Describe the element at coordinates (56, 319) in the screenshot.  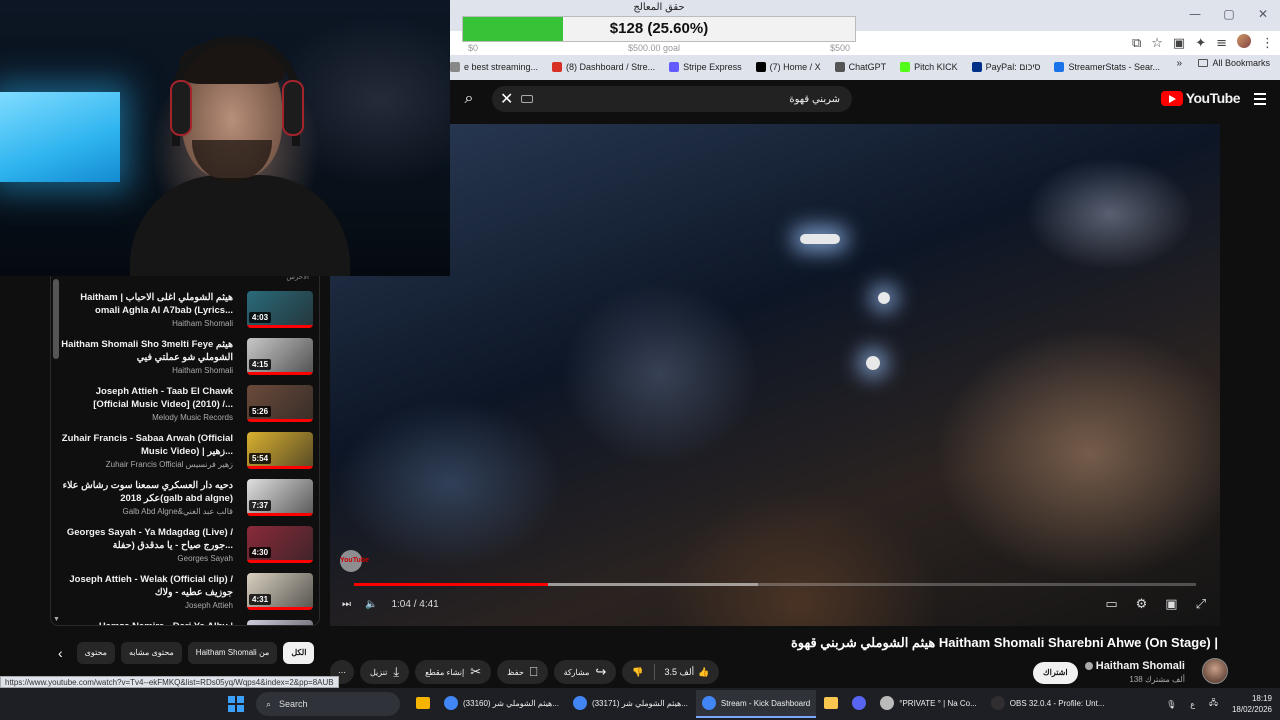
I see `playlist-scrollbar` at that location.